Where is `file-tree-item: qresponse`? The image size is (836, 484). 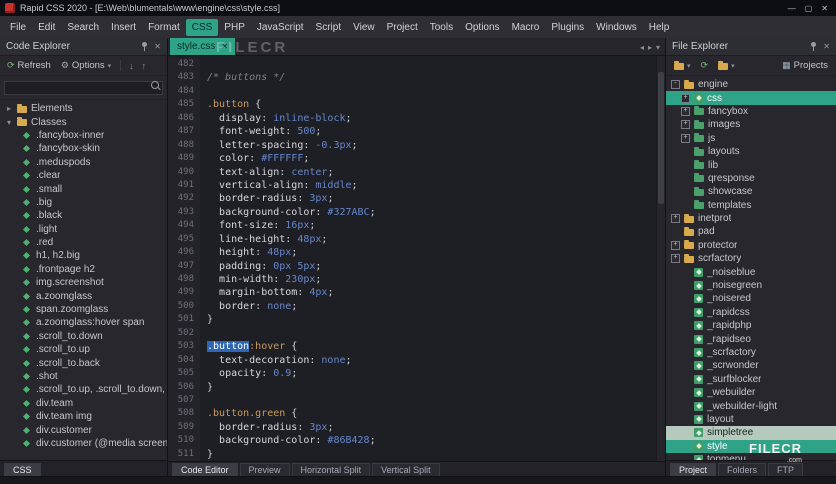 file-tree-item: qresponse is located at coordinates (751, 178).